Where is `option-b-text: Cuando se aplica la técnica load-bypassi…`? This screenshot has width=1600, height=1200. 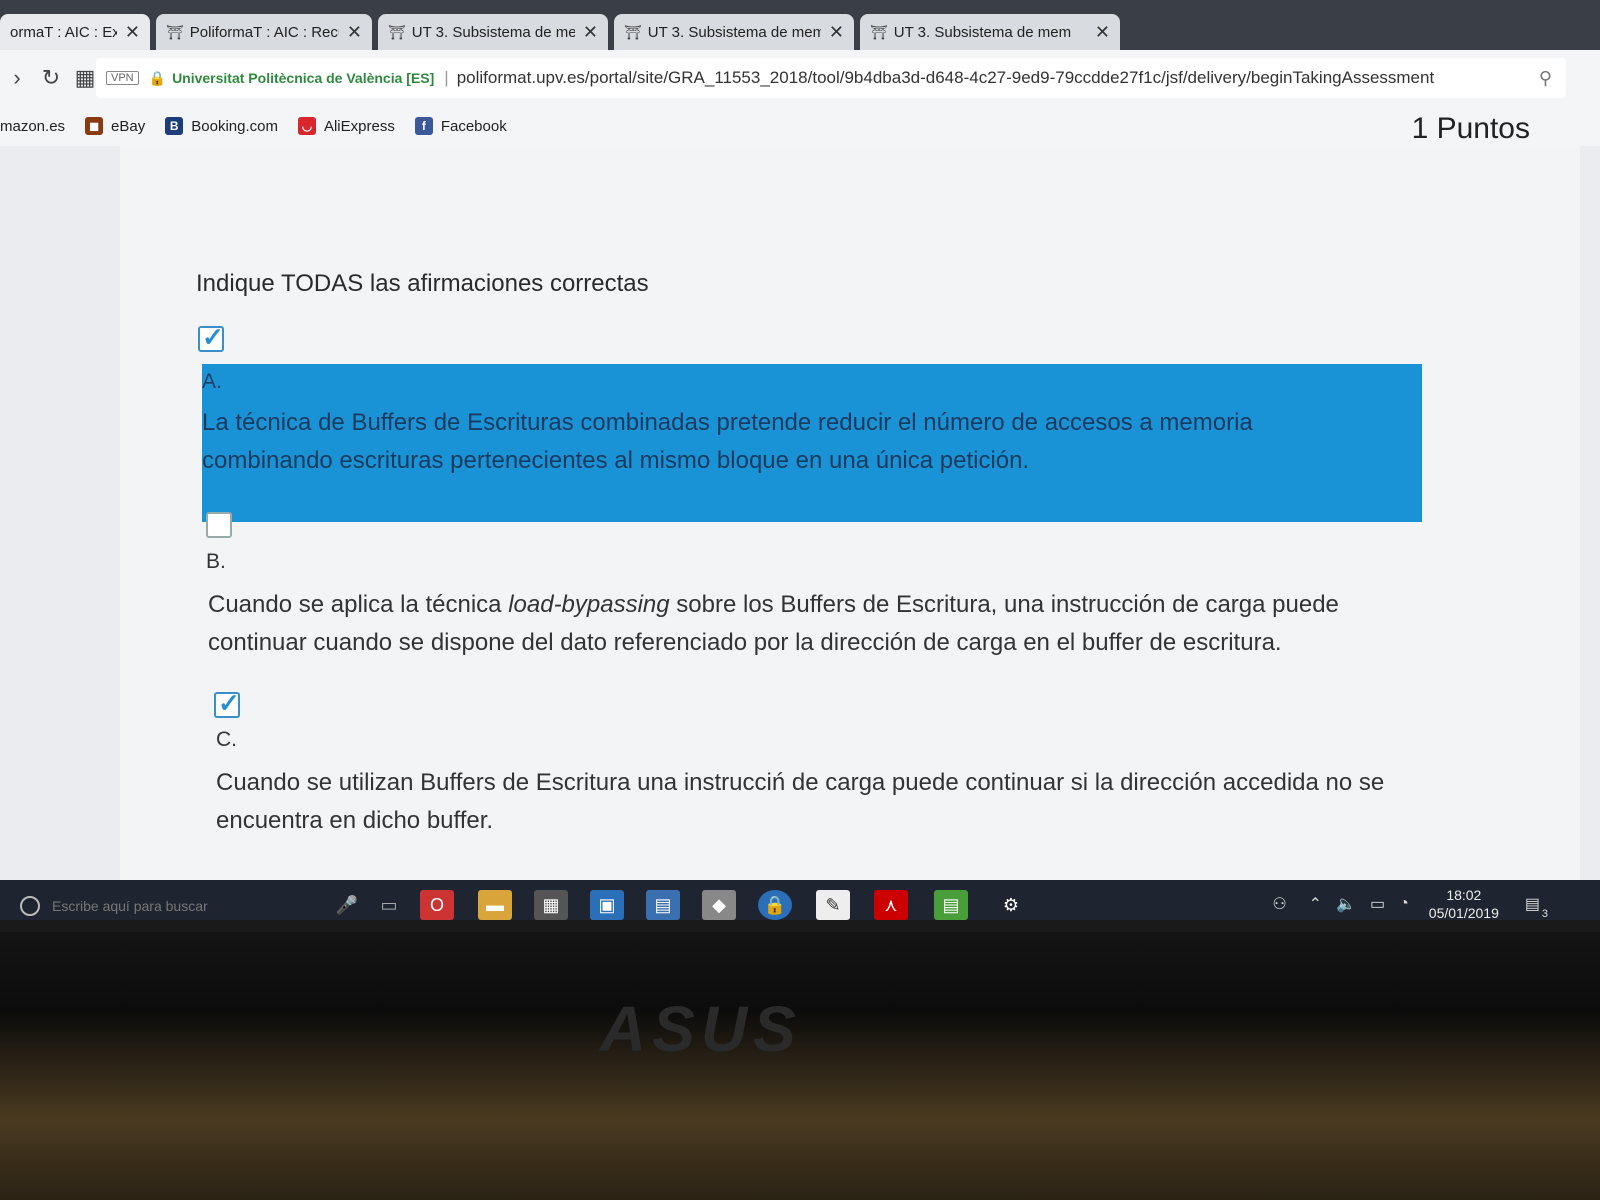 option-b-text: Cuando se aplica la técnica load-bypassi… is located at coordinates (798, 624).